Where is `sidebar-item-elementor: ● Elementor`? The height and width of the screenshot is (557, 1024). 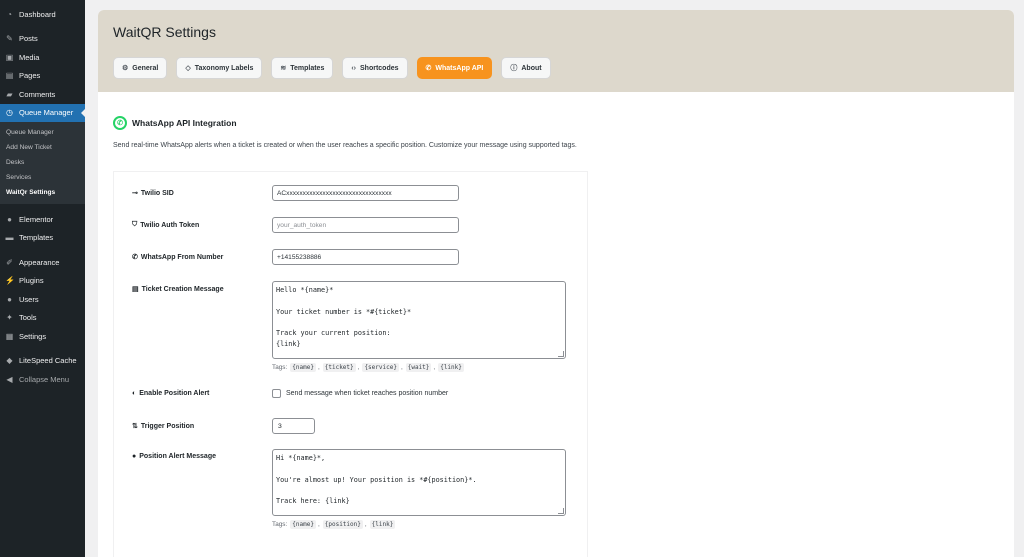 sidebar-item-elementor: ● Elementor is located at coordinates (42, 219).